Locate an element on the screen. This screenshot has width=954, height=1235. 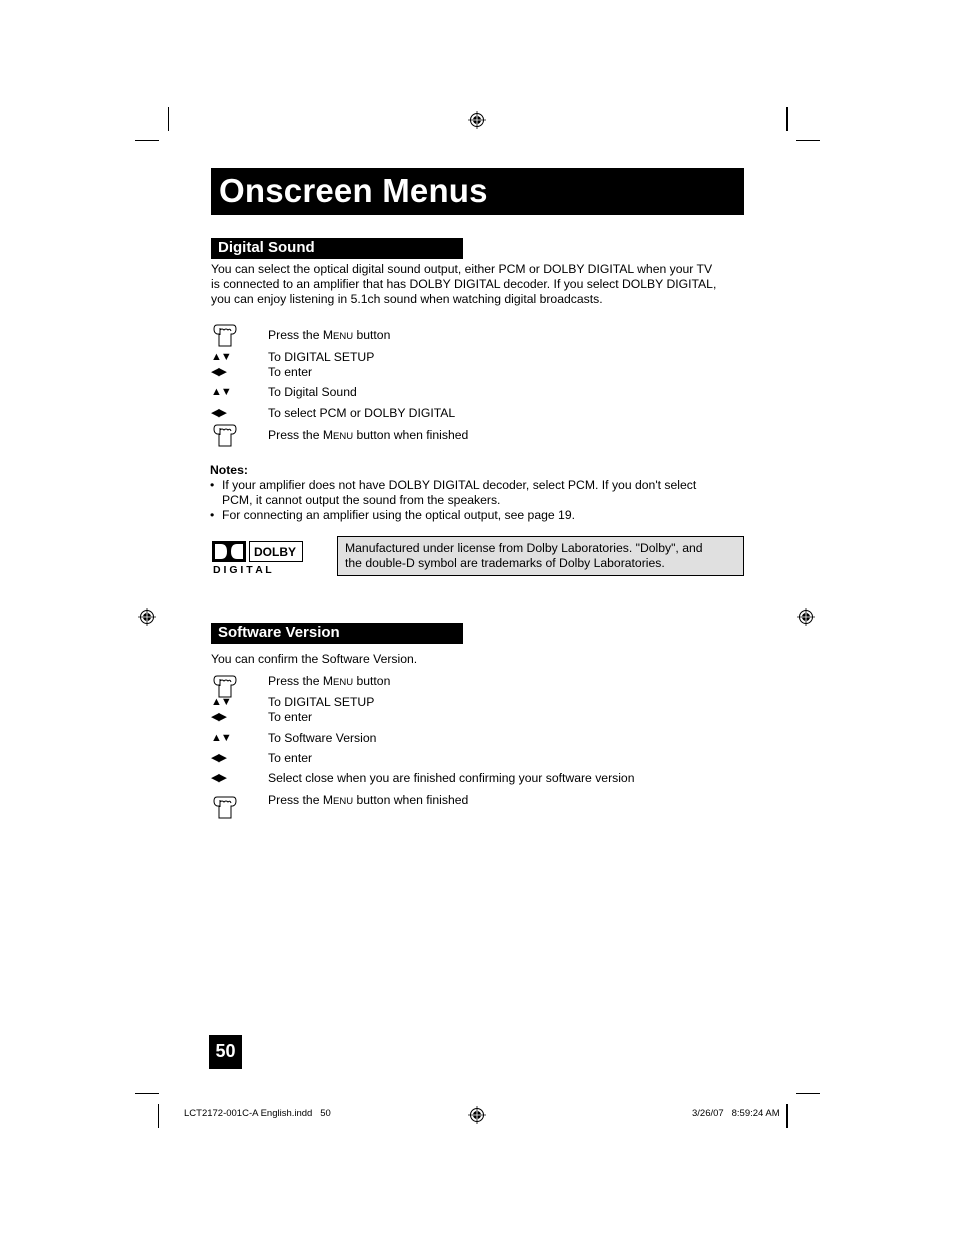
dolby-digital-logo: DOLBY D I G I T A L is located at coordinates (259, 559).